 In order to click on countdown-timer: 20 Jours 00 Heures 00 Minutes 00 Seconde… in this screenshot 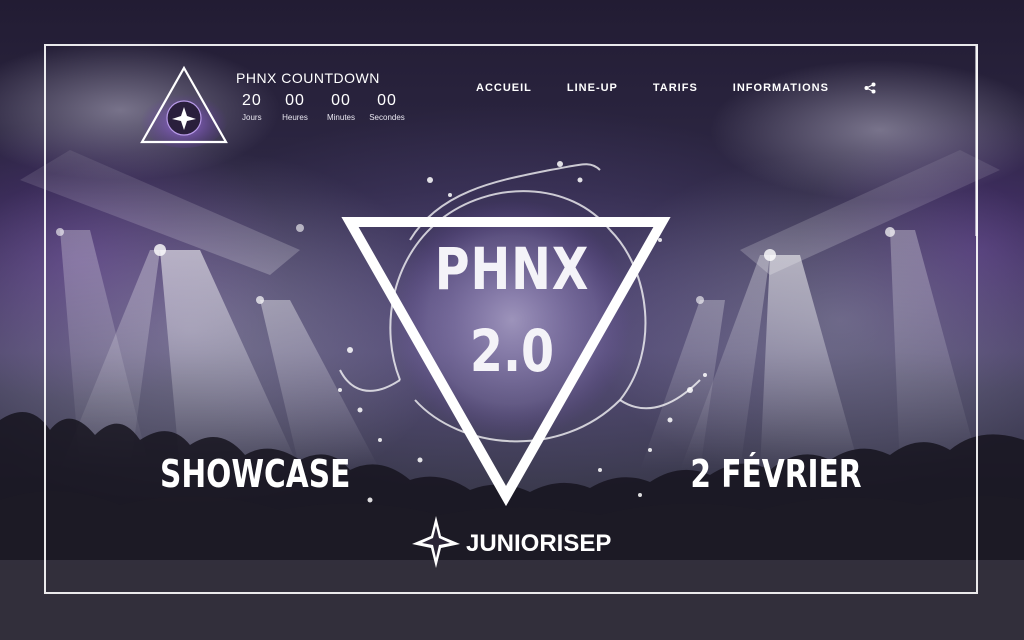, I will do `click(323, 107)`.